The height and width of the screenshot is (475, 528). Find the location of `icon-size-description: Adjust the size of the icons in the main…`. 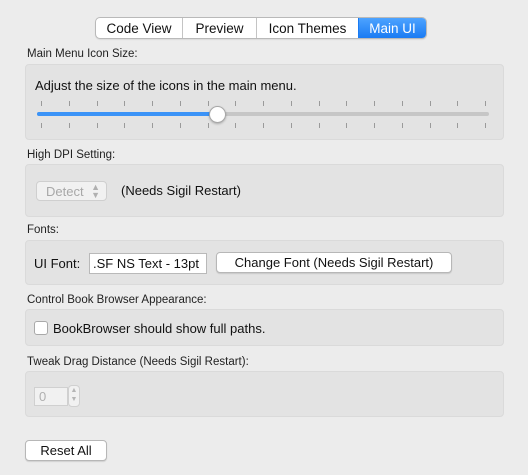

icon-size-description: Adjust the size of the icons in the main… is located at coordinates (166, 85).